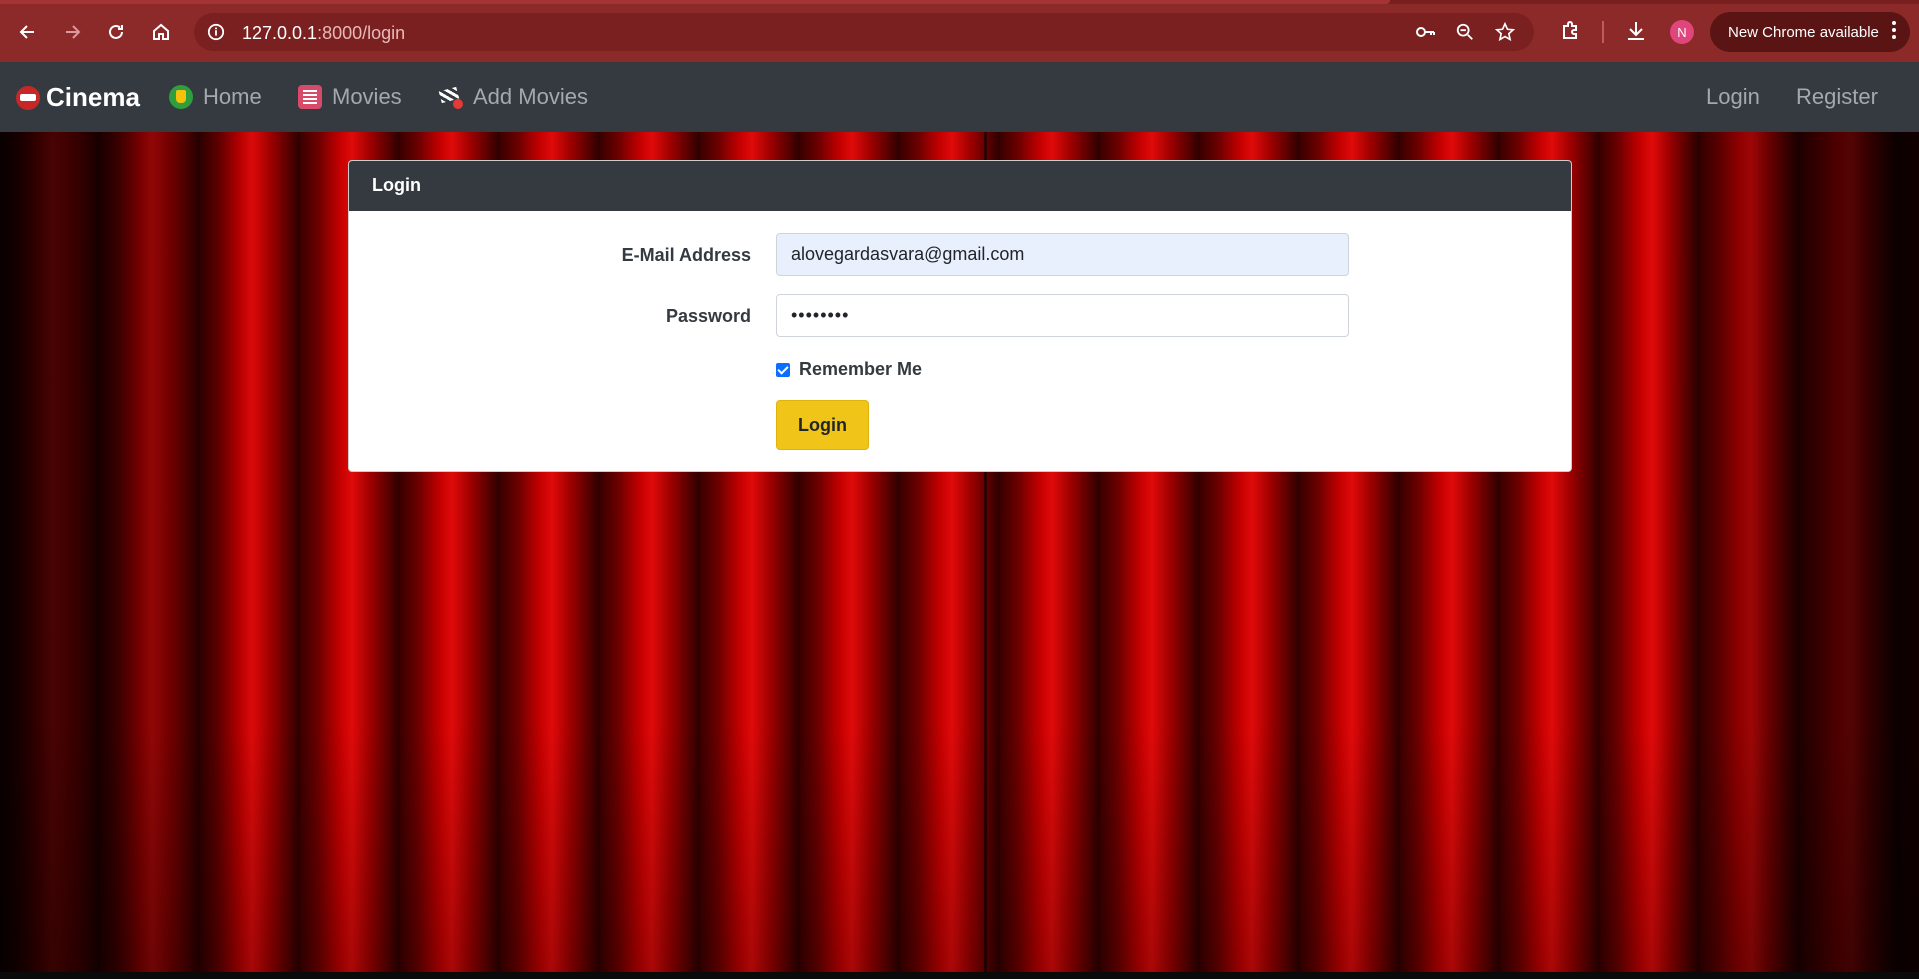  What do you see at coordinates (1505, 32) in the screenshot?
I see `bookmark-star-icon` at bounding box center [1505, 32].